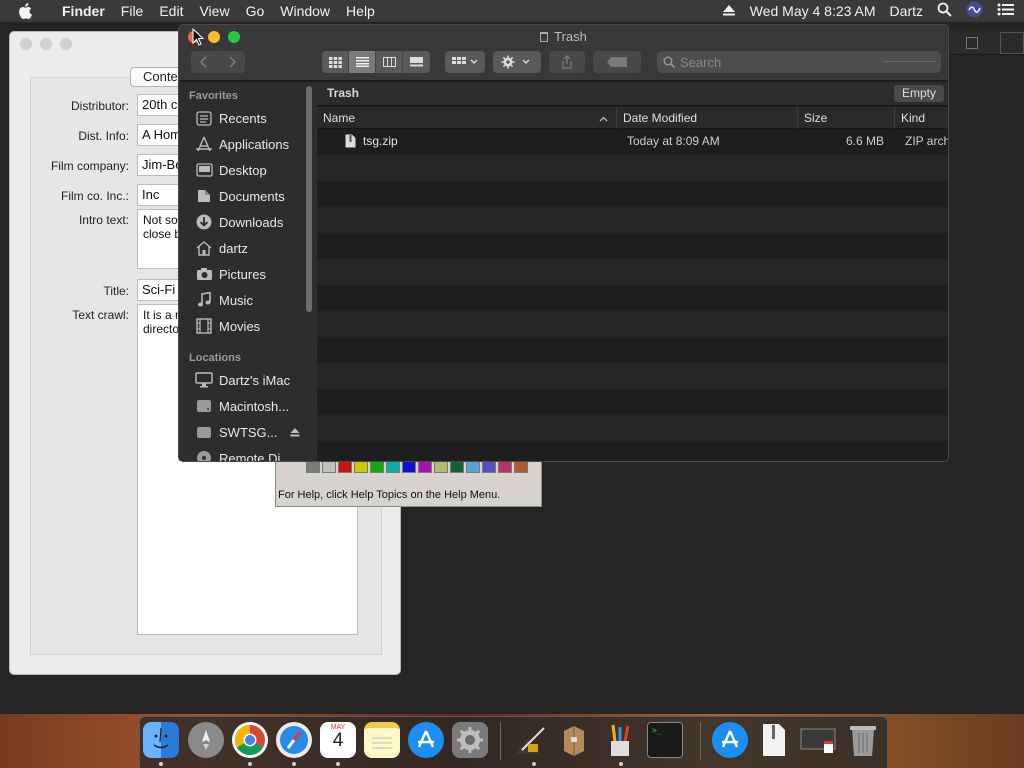 The image size is (1024, 768). Describe the element at coordinates (906, 11) in the screenshot. I see `menu-user: Dartz` at that location.